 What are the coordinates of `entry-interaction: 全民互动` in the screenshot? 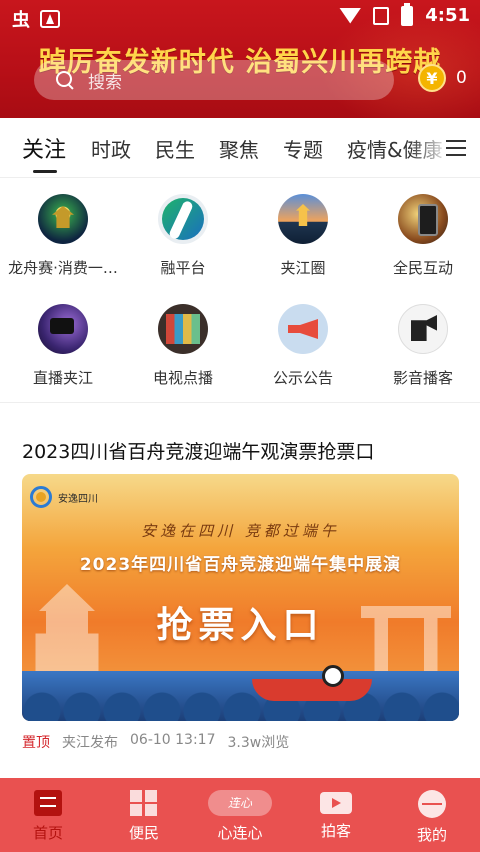 It's located at (421, 236).